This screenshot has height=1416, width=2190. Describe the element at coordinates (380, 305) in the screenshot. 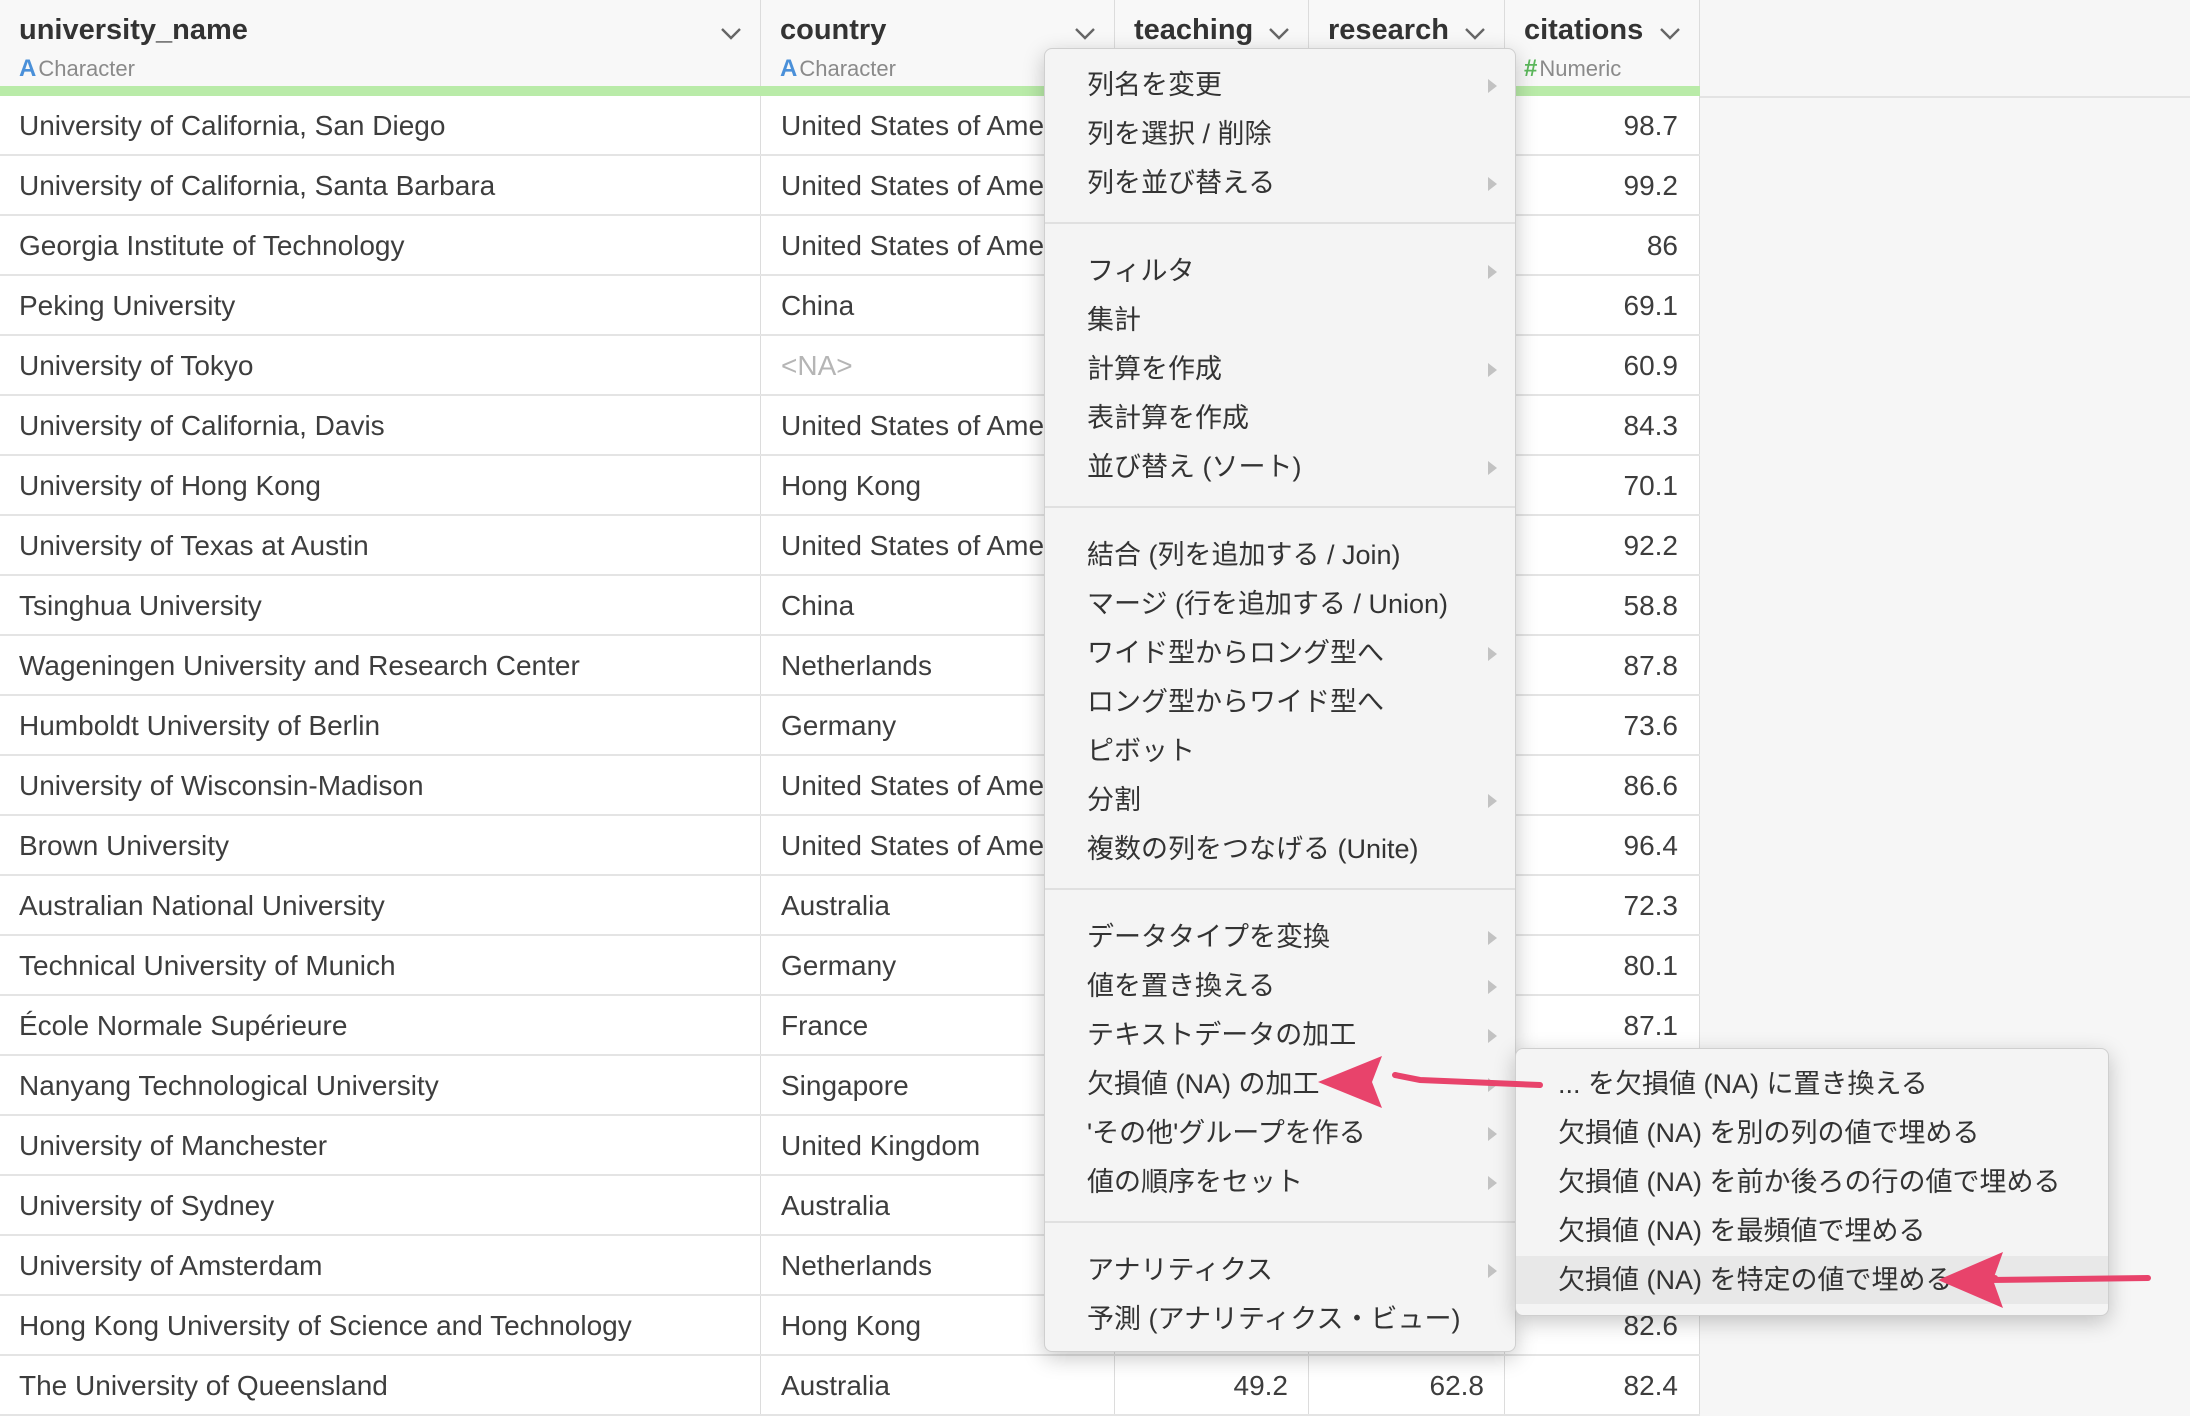

I see `cell-university_name: Peking University` at that location.